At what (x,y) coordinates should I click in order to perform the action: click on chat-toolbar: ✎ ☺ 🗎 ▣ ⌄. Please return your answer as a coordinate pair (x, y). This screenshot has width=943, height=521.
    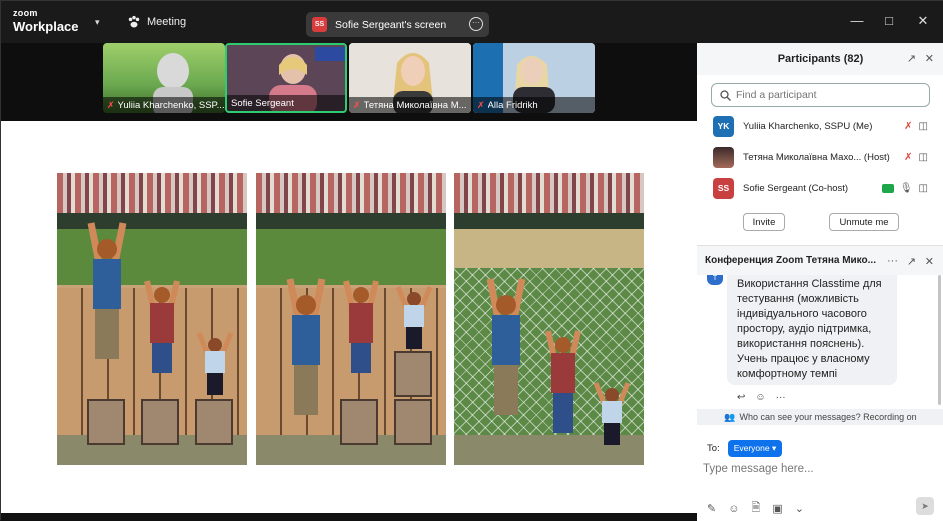
    Looking at the image, I should click on (755, 508).